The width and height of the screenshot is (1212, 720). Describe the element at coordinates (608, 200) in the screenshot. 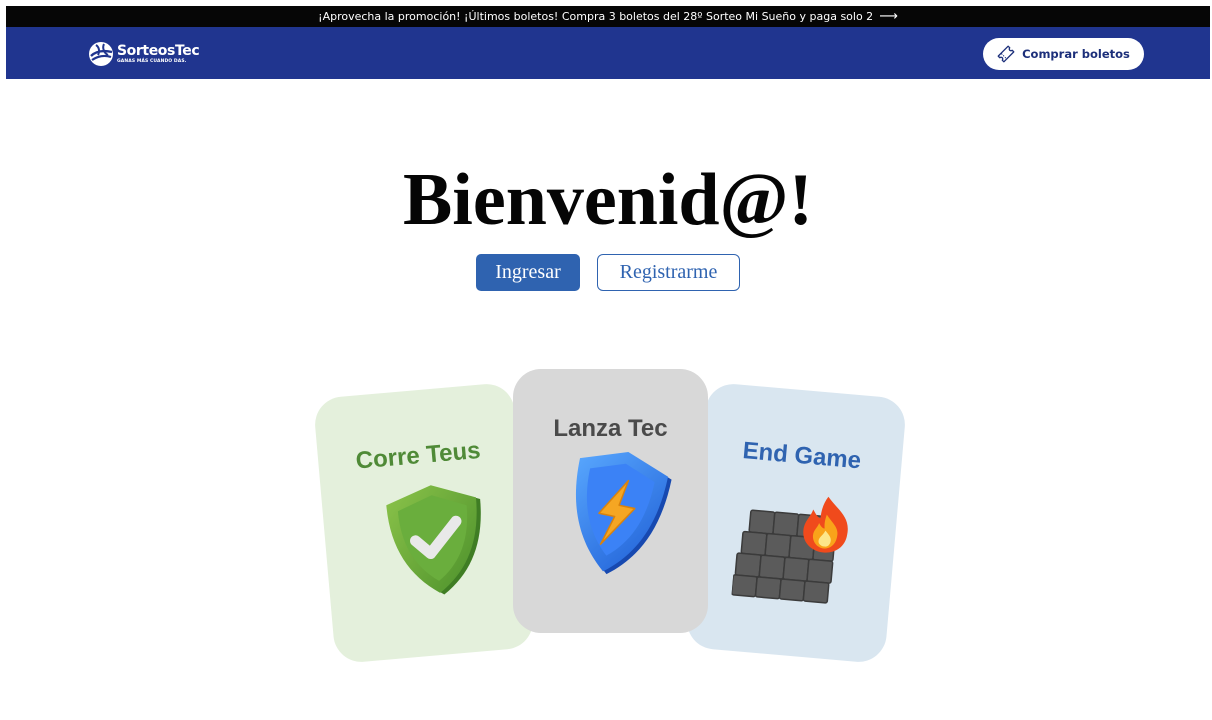

I see `page-title: Bienvenid@!` at that location.